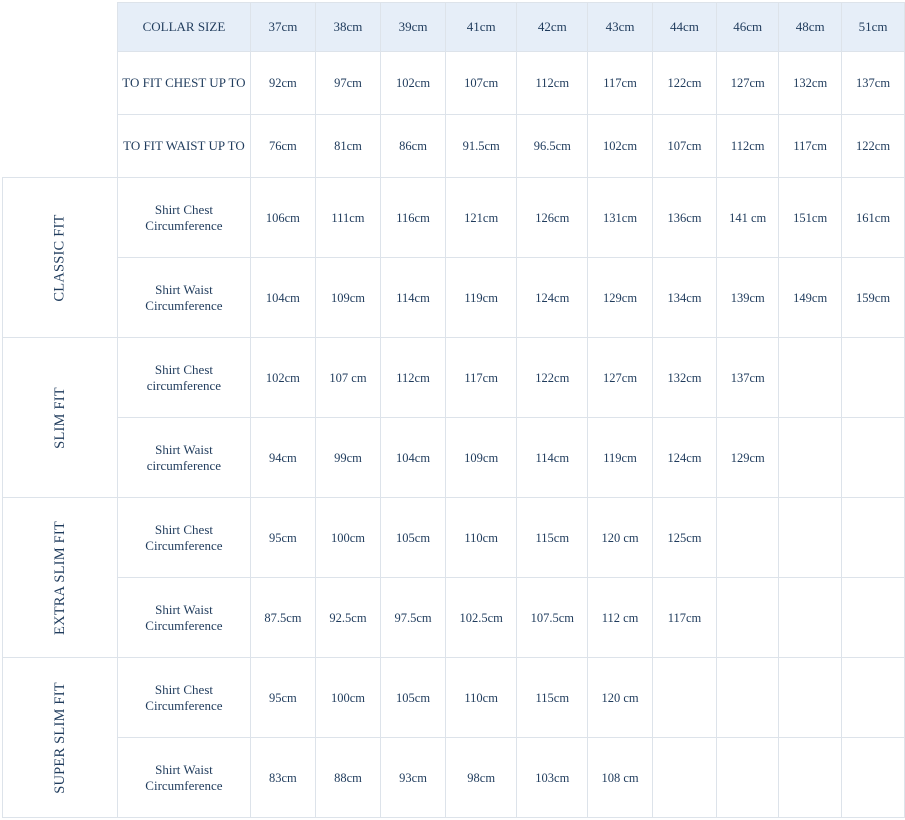  What do you see at coordinates (348, 83) in the screenshot?
I see `table-cell: 97cm` at bounding box center [348, 83].